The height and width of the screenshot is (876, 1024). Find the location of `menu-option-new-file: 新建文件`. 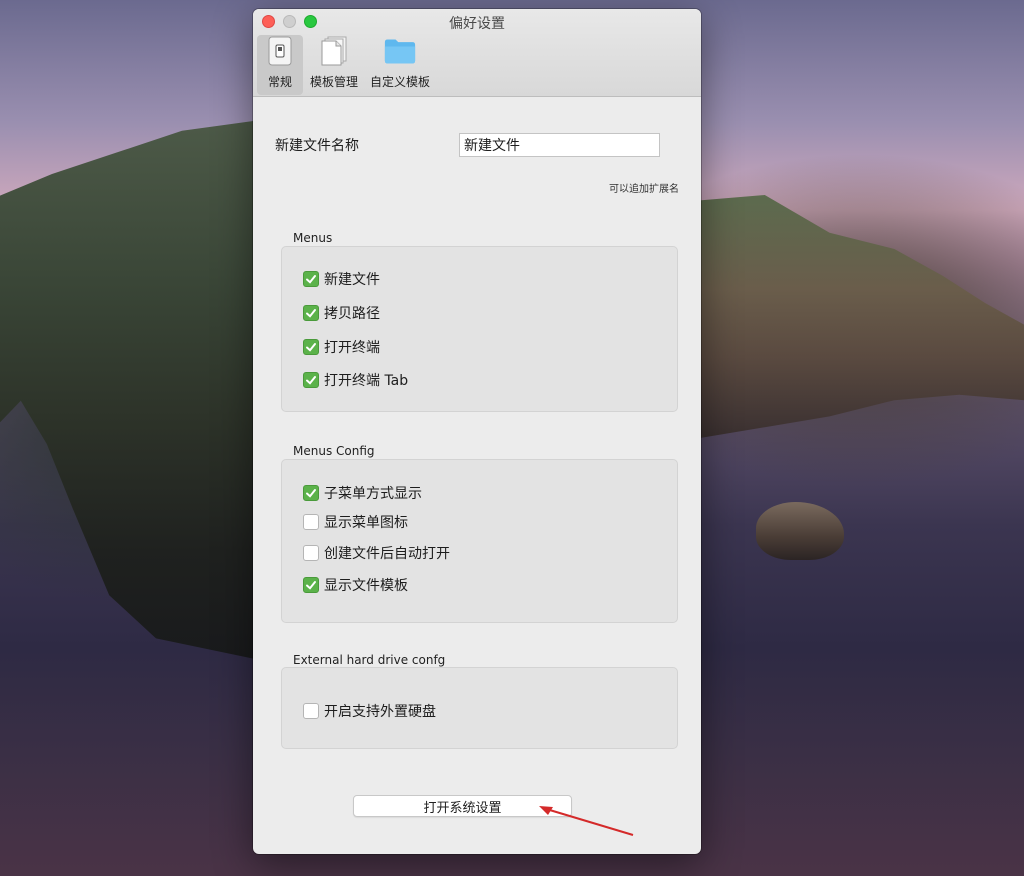

menu-option-new-file: 新建文件 is located at coordinates (341, 279).